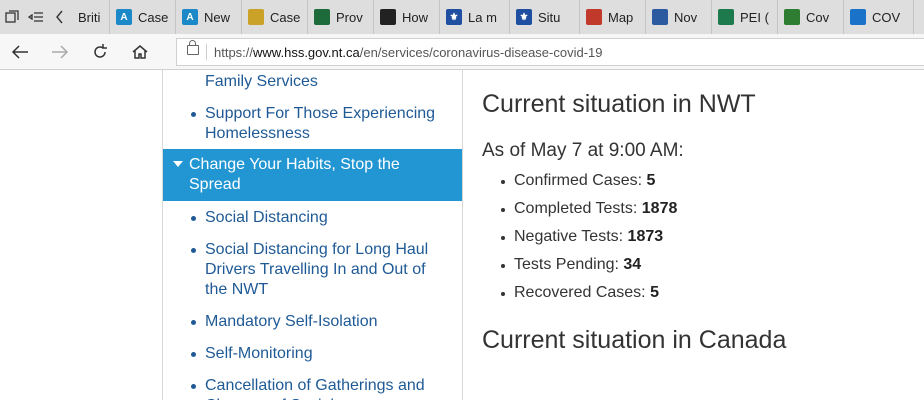 The height and width of the screenshot is (400, 924). I want to click on browser-tab: A New, so click(209, 17).